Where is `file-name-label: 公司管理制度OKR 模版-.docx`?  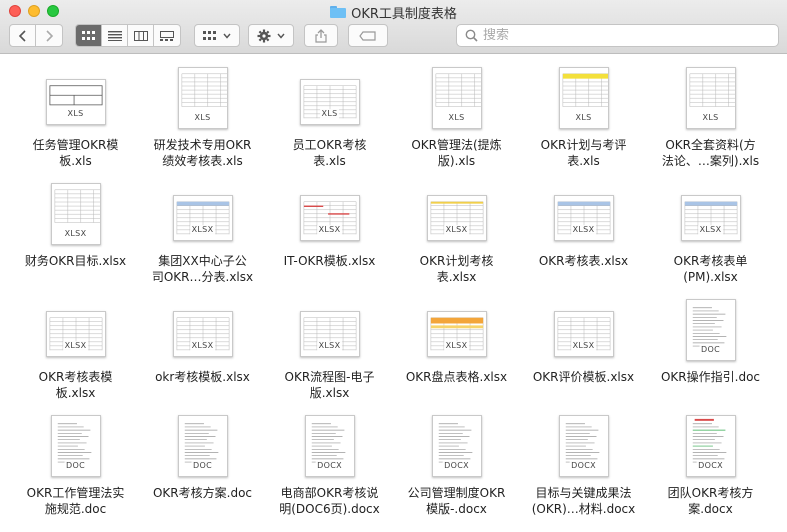 file-name-label: 公司管理制度OKR 模版-.docx is located at coordinates (457, 501).